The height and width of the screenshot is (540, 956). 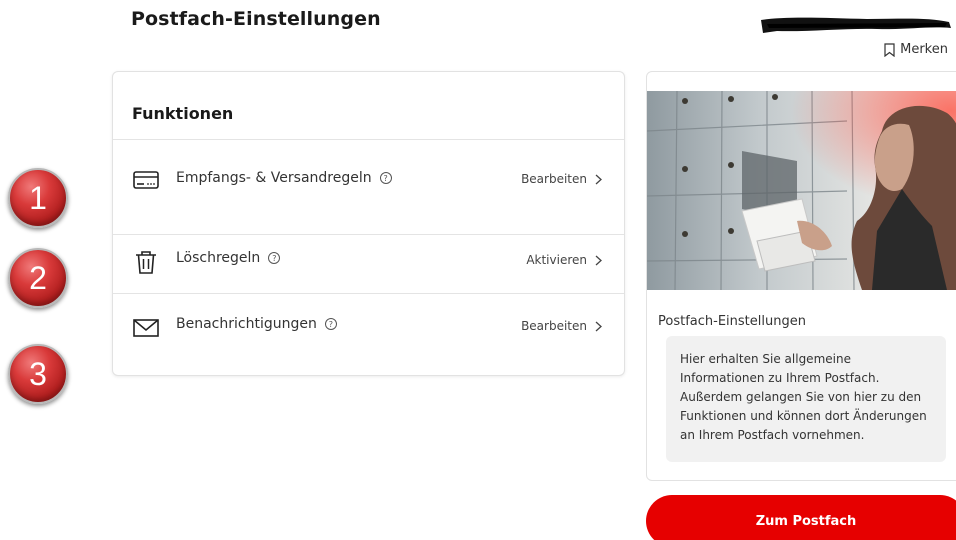 I want to click on page-title: Postfach-Einstellungen, so click(x=256, y=19).